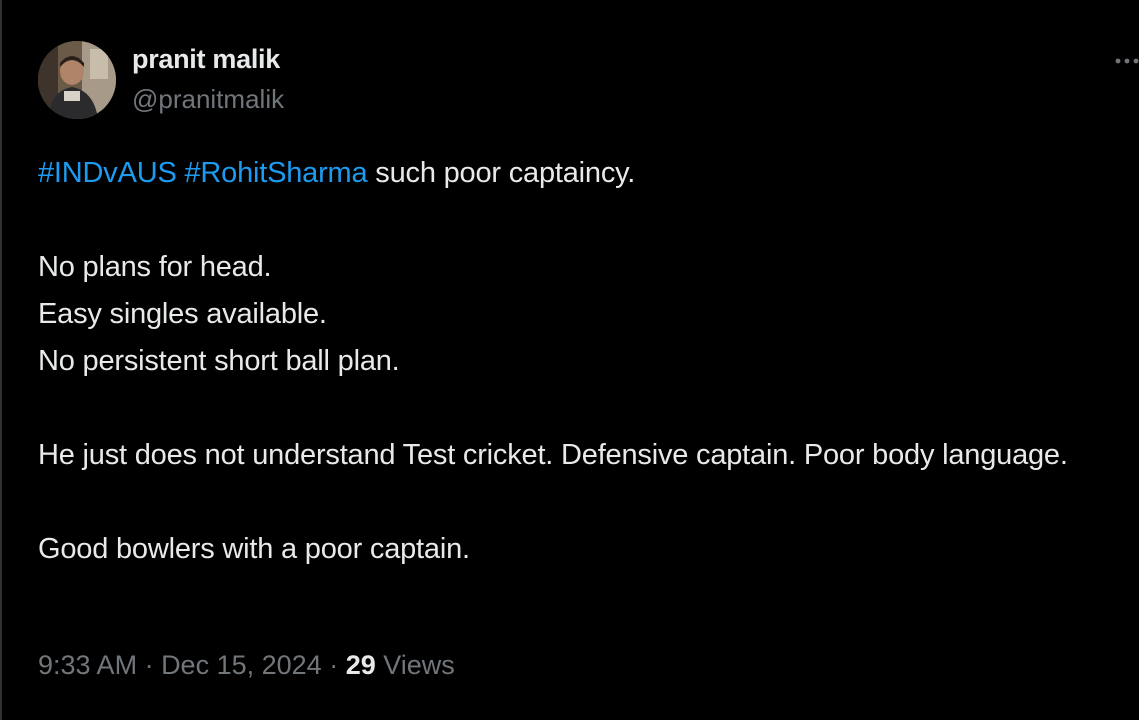  What do you see at coordinates (241, 665) in the screenshot?
I see `tweet-date: Dec 15, 2024` at bounding box center [241, 665].